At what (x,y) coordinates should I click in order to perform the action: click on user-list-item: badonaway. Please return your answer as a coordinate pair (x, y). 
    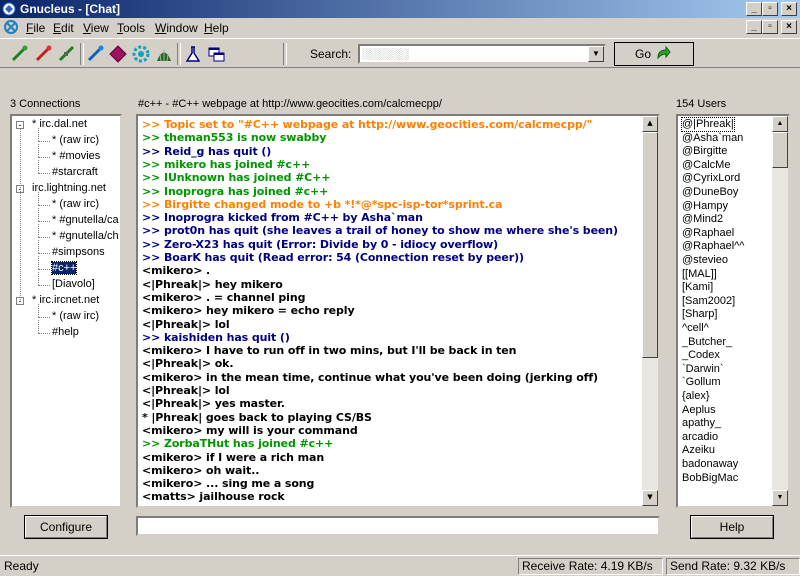
    Looking at the image, I should click on (710, 464).